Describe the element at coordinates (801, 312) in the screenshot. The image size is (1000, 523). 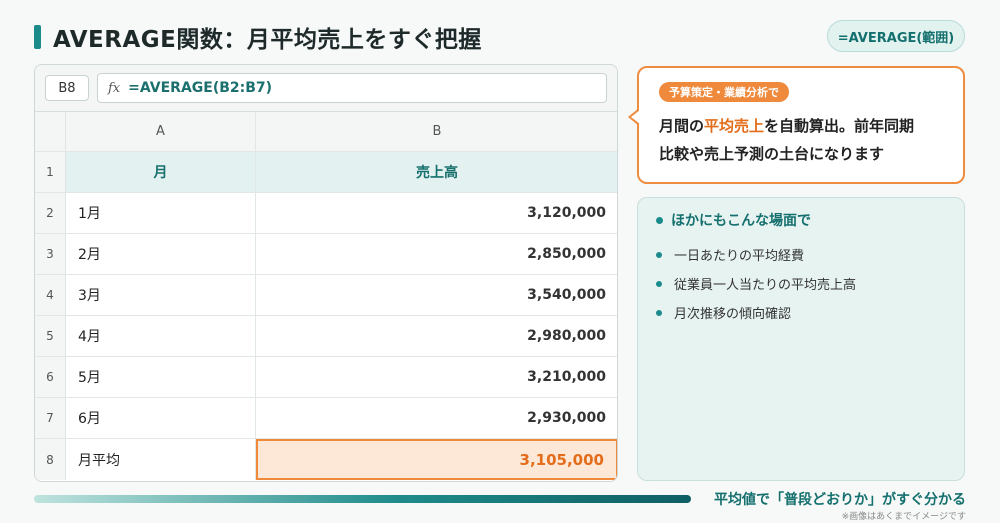
I see `list-item: 月次推移の傾向確認` at that location.